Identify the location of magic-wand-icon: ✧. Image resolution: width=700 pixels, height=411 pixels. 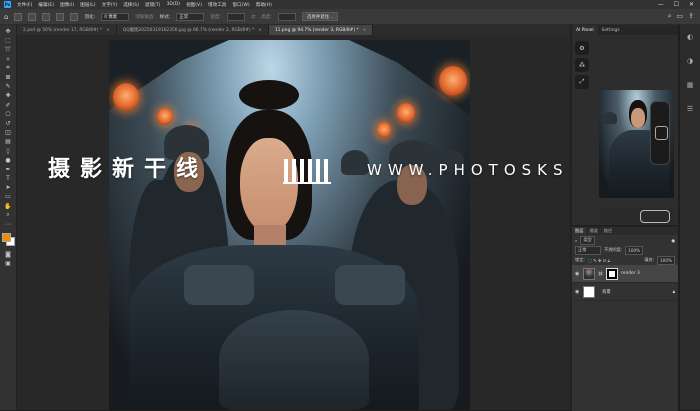
(8, 59).